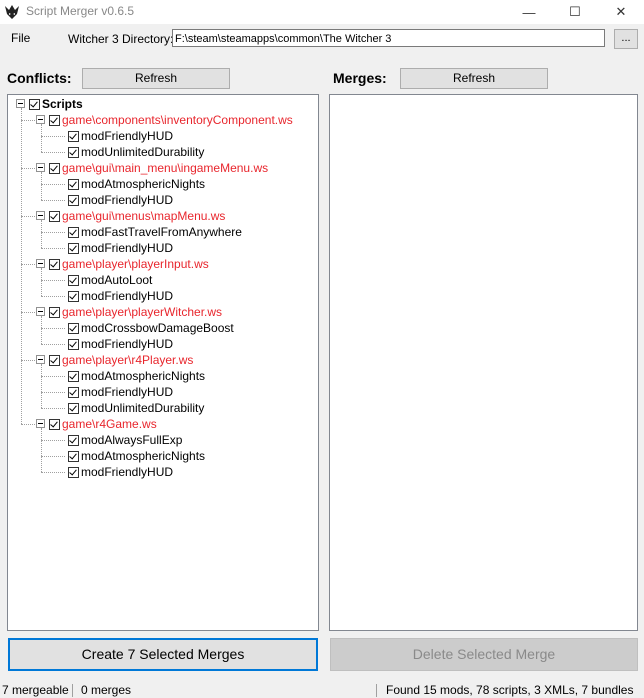 The width and height of the screenshot is (644, 698). Describe the element at coordinates (130, 216) in the screenshot. I see `tree-file-node: game\gui\menus\mapMenu.ws` at that location.